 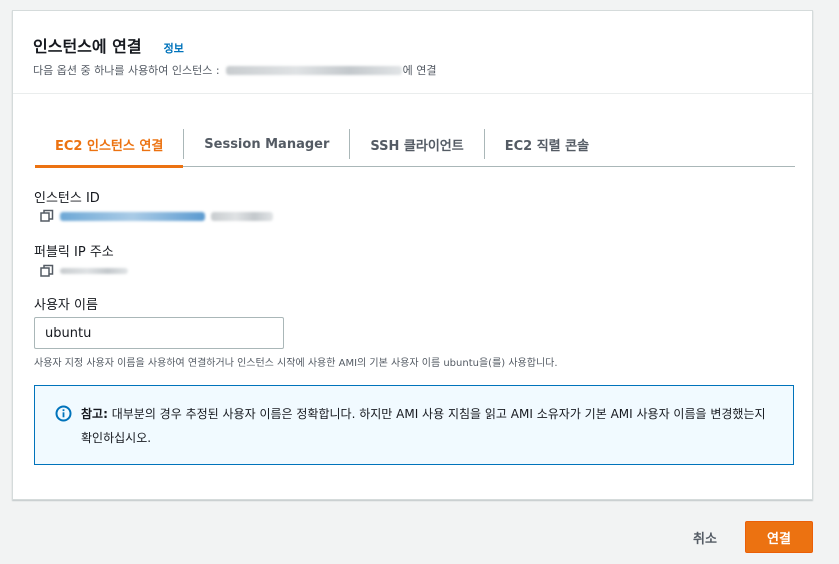 I want to click on info-link: 정보, so click(x=174, y=48).